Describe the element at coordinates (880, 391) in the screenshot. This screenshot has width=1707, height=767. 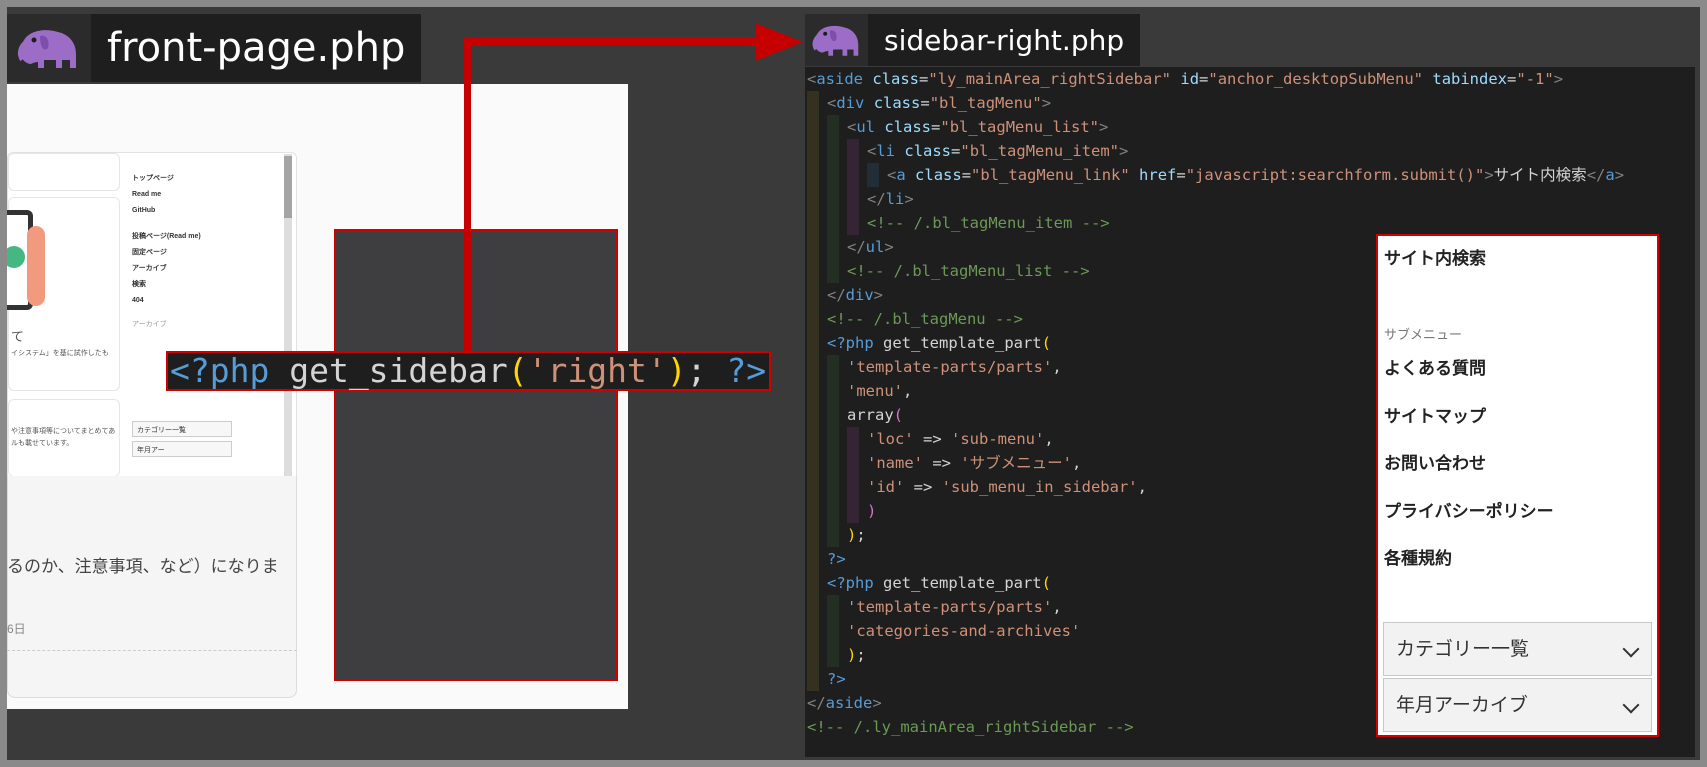
I see `code-line: 'menu',` at that location.